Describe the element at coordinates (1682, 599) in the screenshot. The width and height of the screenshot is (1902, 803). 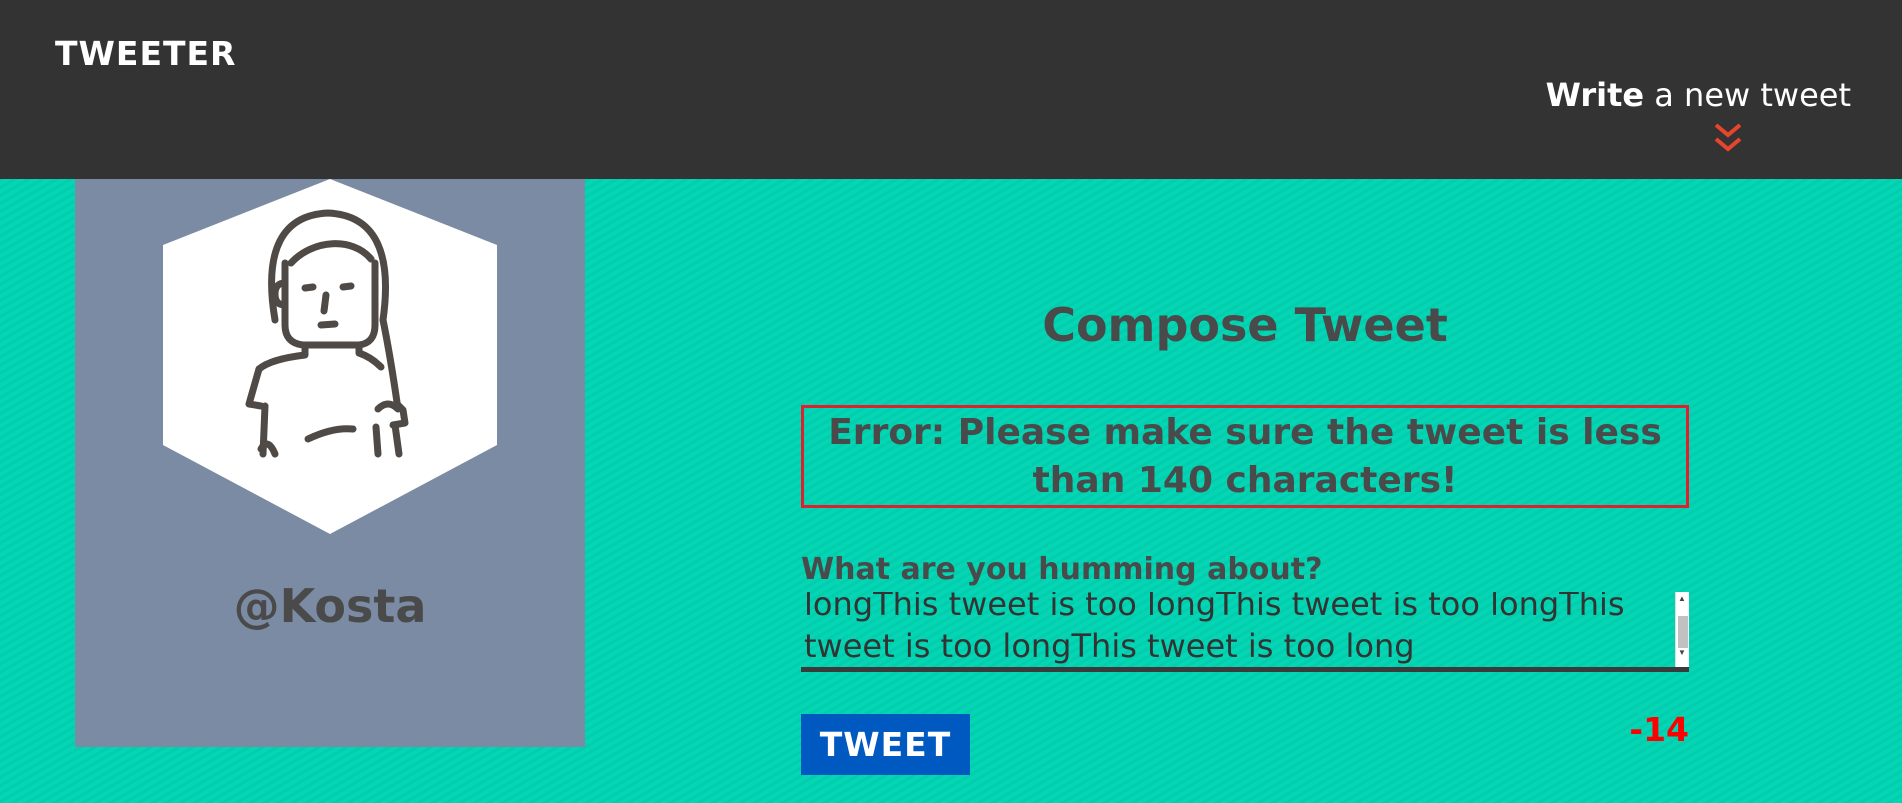
I see `scroll-up-arrow-icon: ▲` at that location.